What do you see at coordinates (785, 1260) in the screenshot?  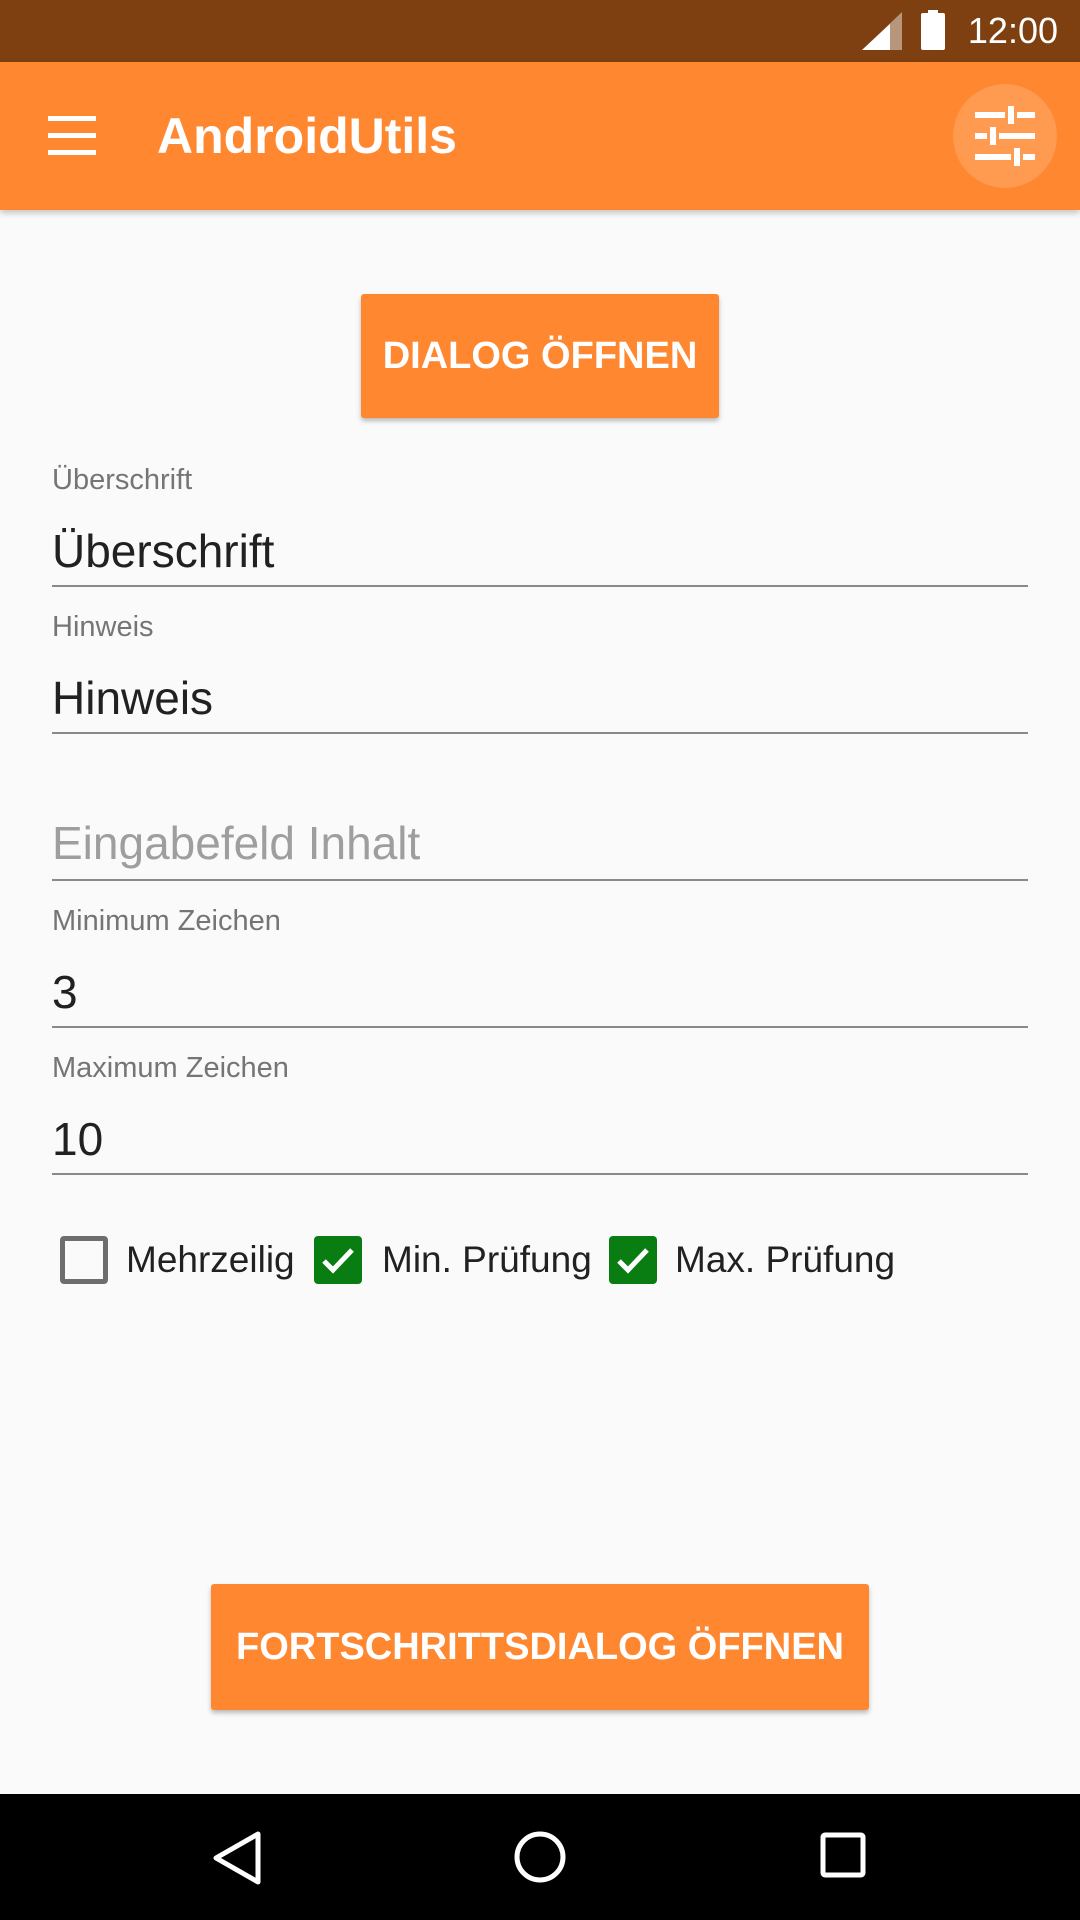 I see `checkbox-max-check-label: Max. Prüfung` at bounding box center [785, 1260].